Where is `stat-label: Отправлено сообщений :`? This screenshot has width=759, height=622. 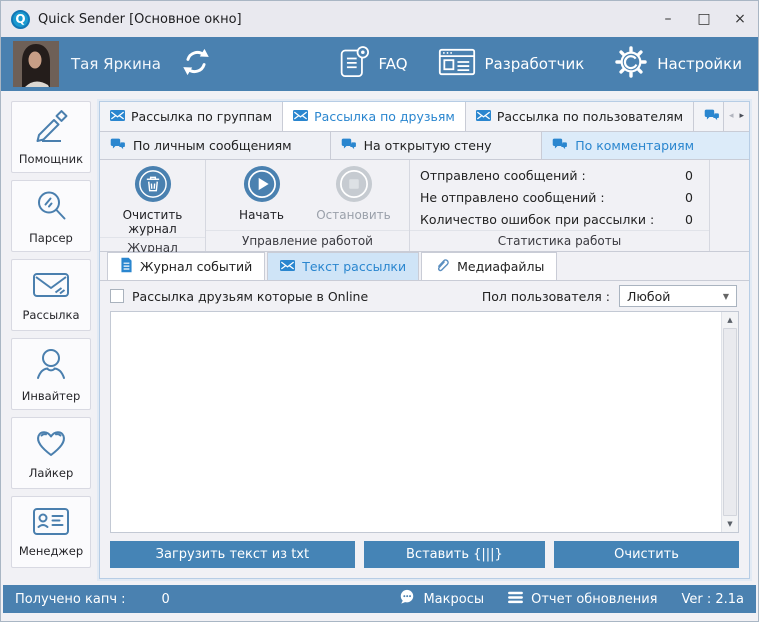 stat-label: Отправлено сообщений : is located at coordinates (503, 175).